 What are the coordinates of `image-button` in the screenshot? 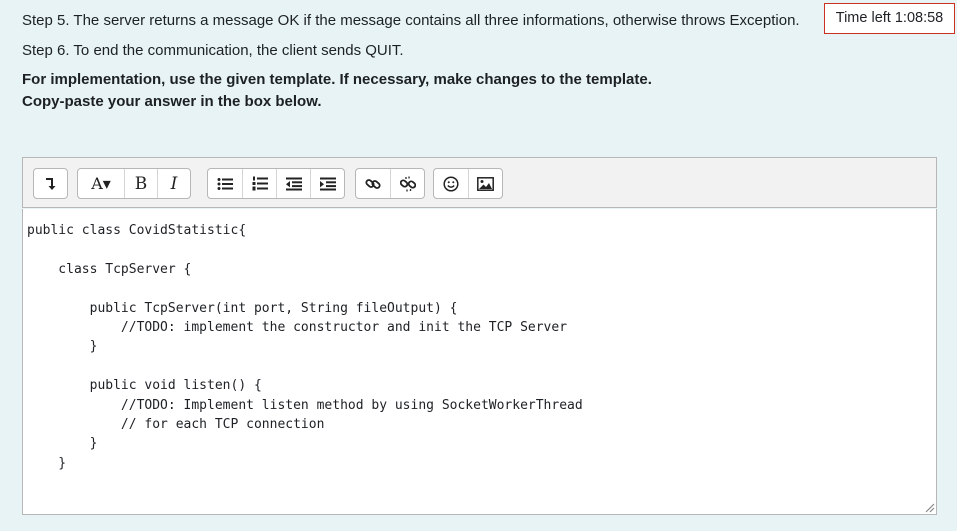 It's located at (485, 183).